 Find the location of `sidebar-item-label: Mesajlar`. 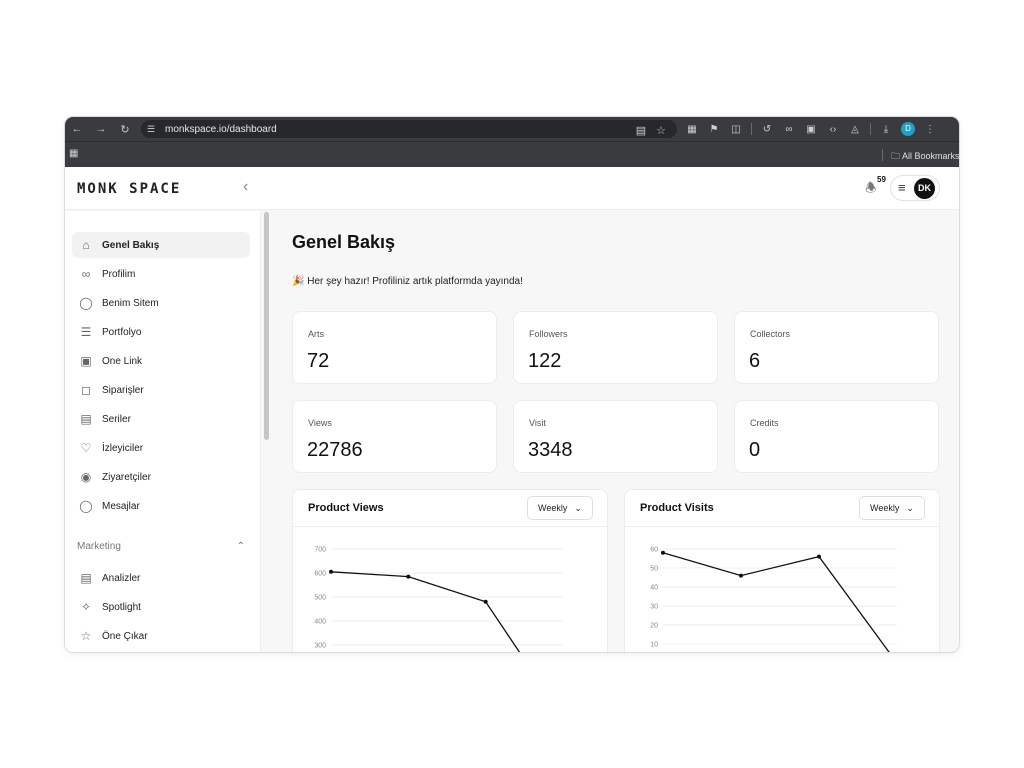

sidebar-item-label: Mesajlar is located at coordinates (121, 506).